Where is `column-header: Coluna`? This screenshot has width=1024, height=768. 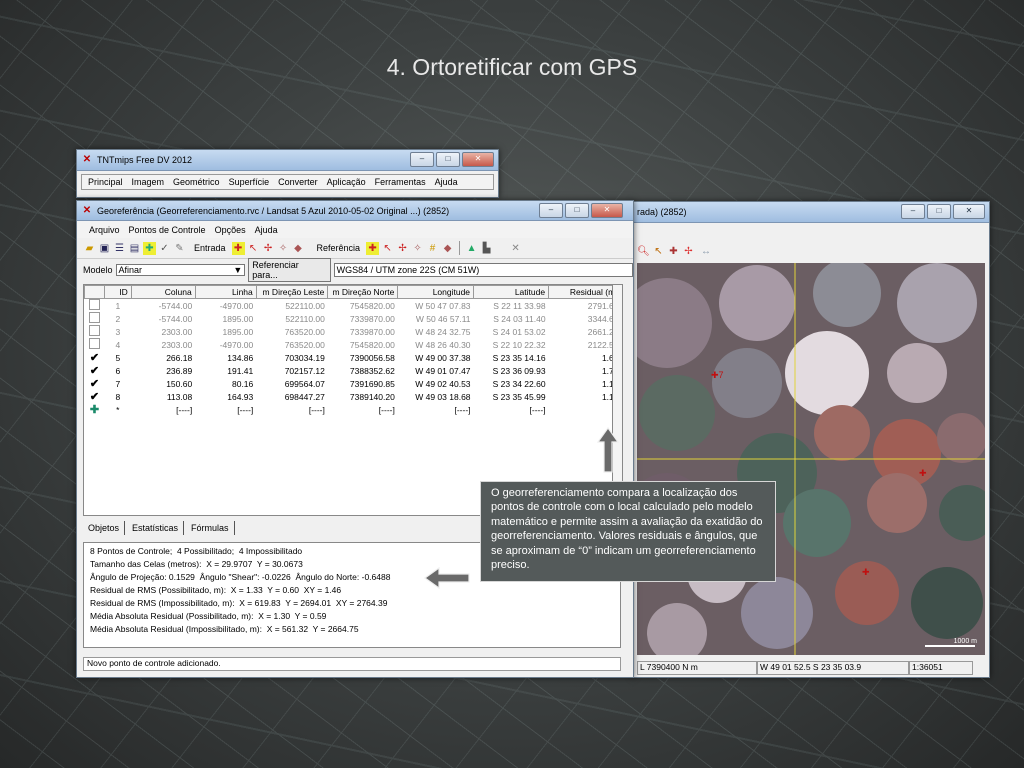
column-header: Coluna is located at coordinates (163, 292).